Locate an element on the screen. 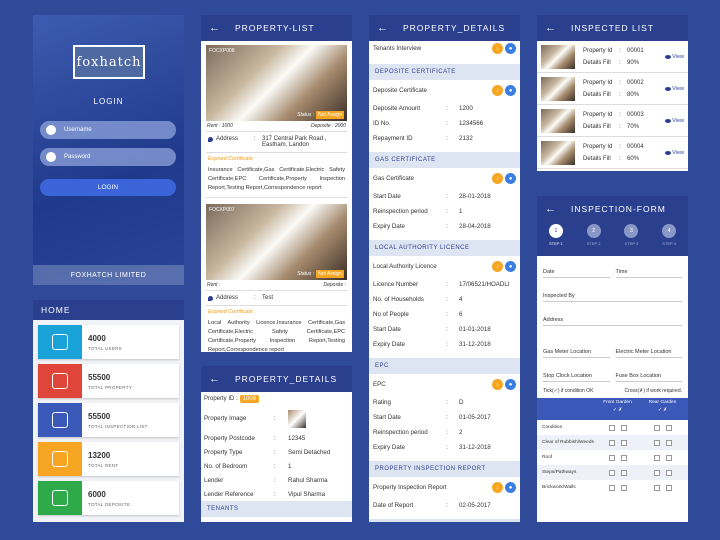 The height and width of the screenshot is (540, 720). row-value: 01-01-2018 is located at coordinates (475, 329).